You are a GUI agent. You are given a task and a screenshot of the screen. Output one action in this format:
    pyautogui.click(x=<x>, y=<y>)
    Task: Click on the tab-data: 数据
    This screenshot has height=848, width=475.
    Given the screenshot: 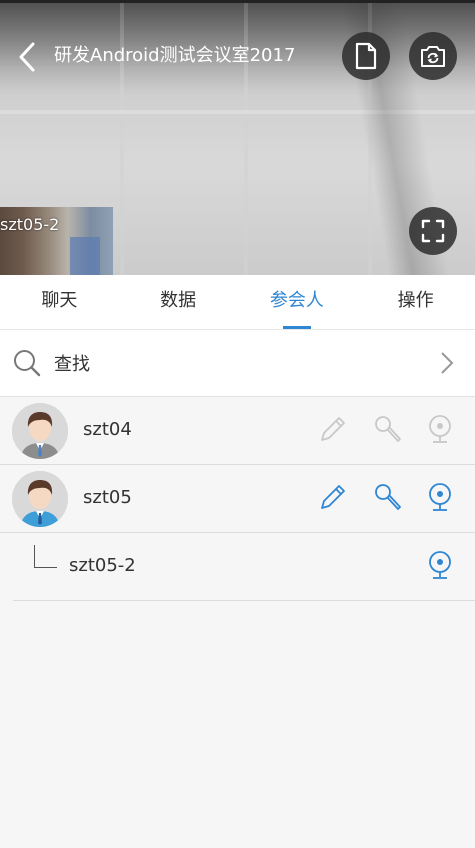 What is the action you would take?
    pyautogui.click(x=178, y=302)
    